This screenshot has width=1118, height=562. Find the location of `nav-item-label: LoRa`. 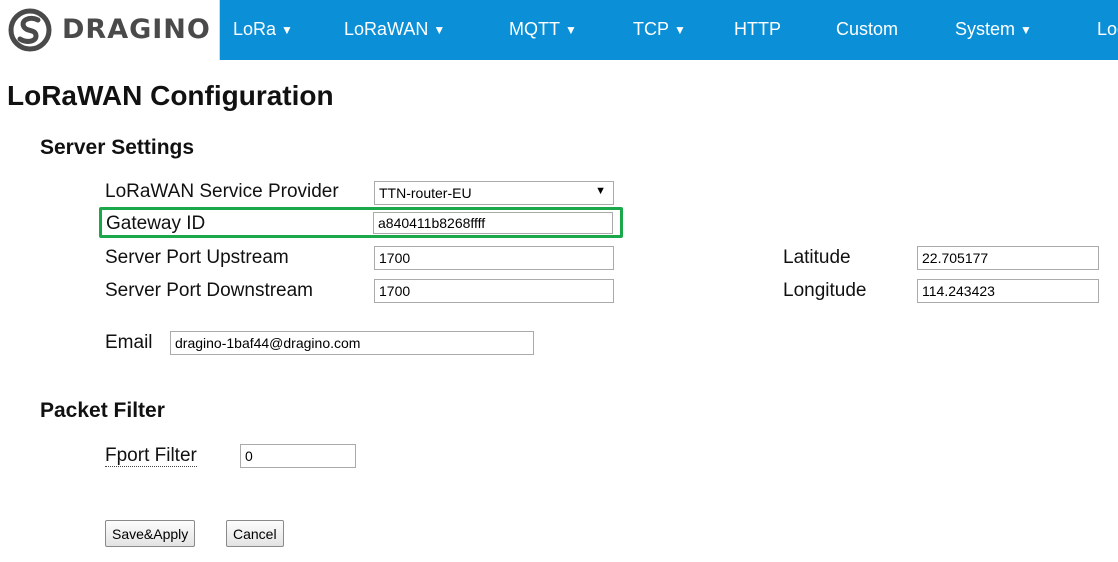

nav-item-label: LoRa is located at coordinates (255, 29).